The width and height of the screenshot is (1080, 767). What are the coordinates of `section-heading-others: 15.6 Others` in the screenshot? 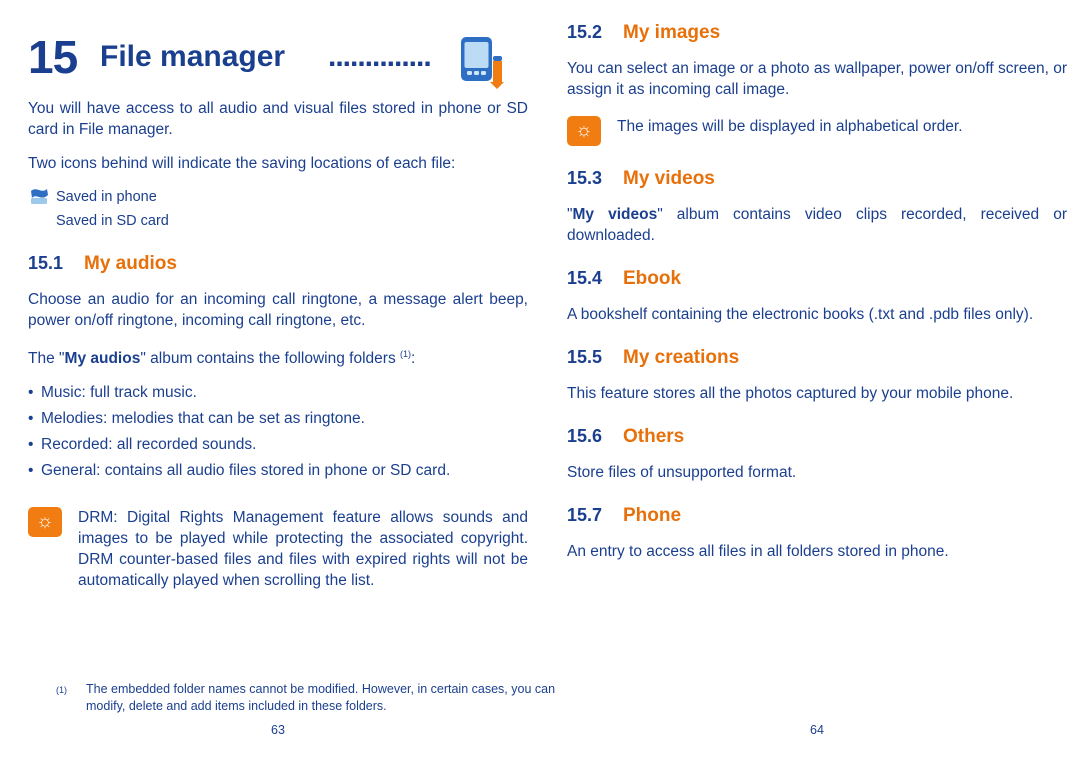 It's located at (817, 437).